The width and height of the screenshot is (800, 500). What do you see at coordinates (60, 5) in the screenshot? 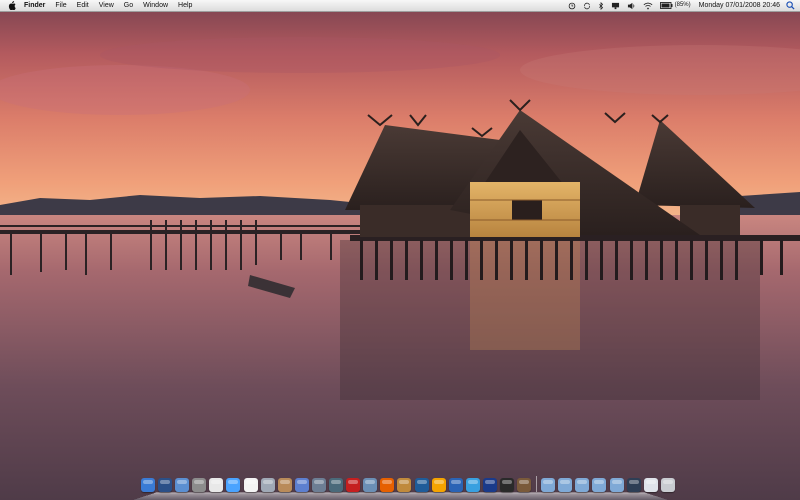
I see `menu-file: File` at bounding box center [60, 5].